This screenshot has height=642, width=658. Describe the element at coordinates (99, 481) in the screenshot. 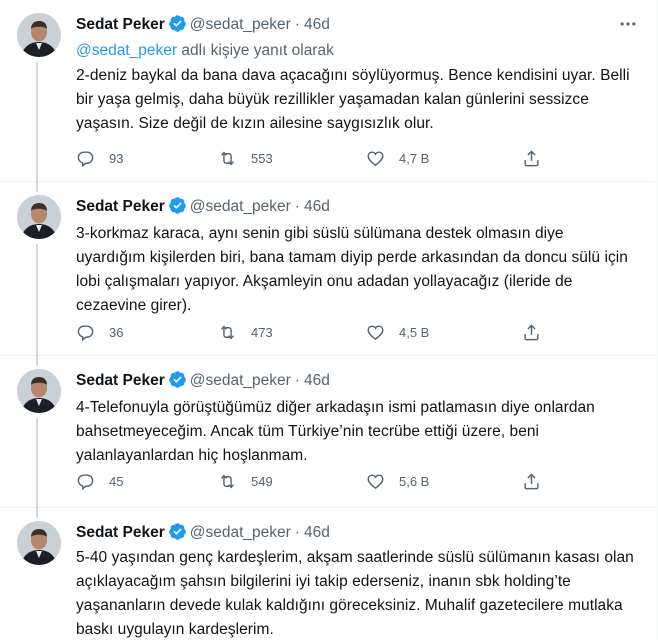

I see `reply-button: 45` at that location.